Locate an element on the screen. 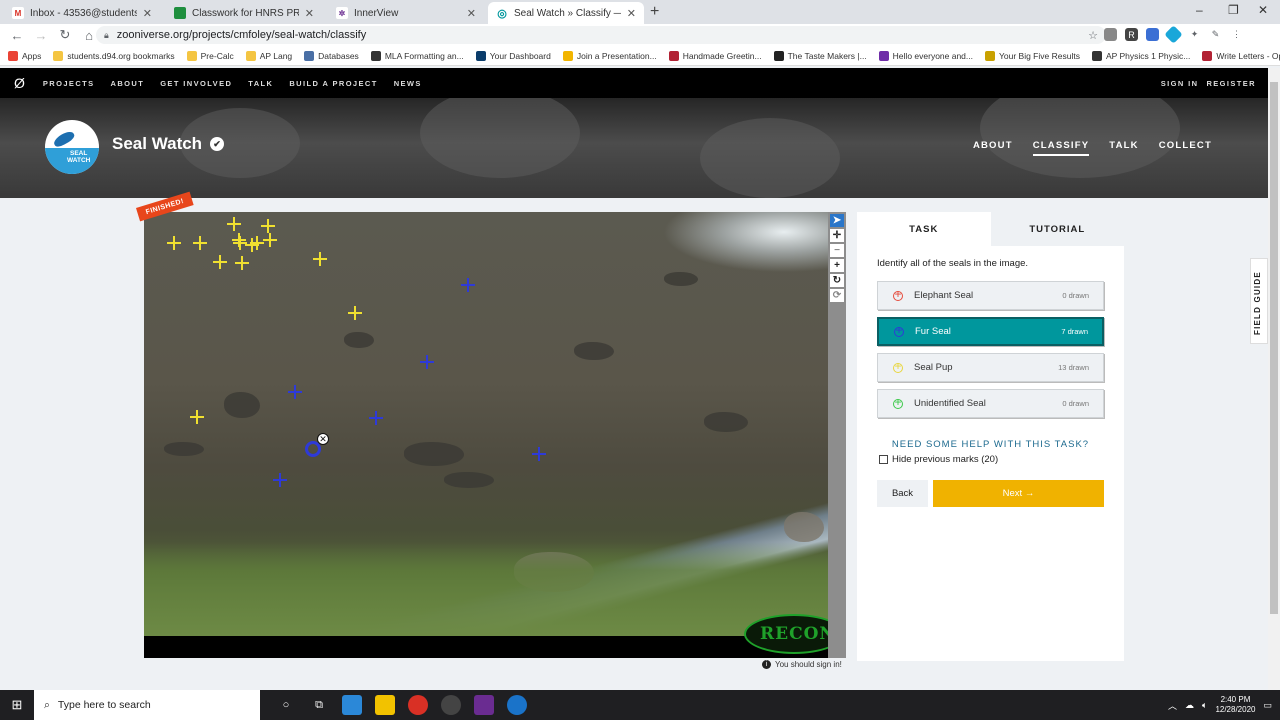 This screenshot has height=720, width=1280. minimize-icon: – is located at coordinates (1199, 10).